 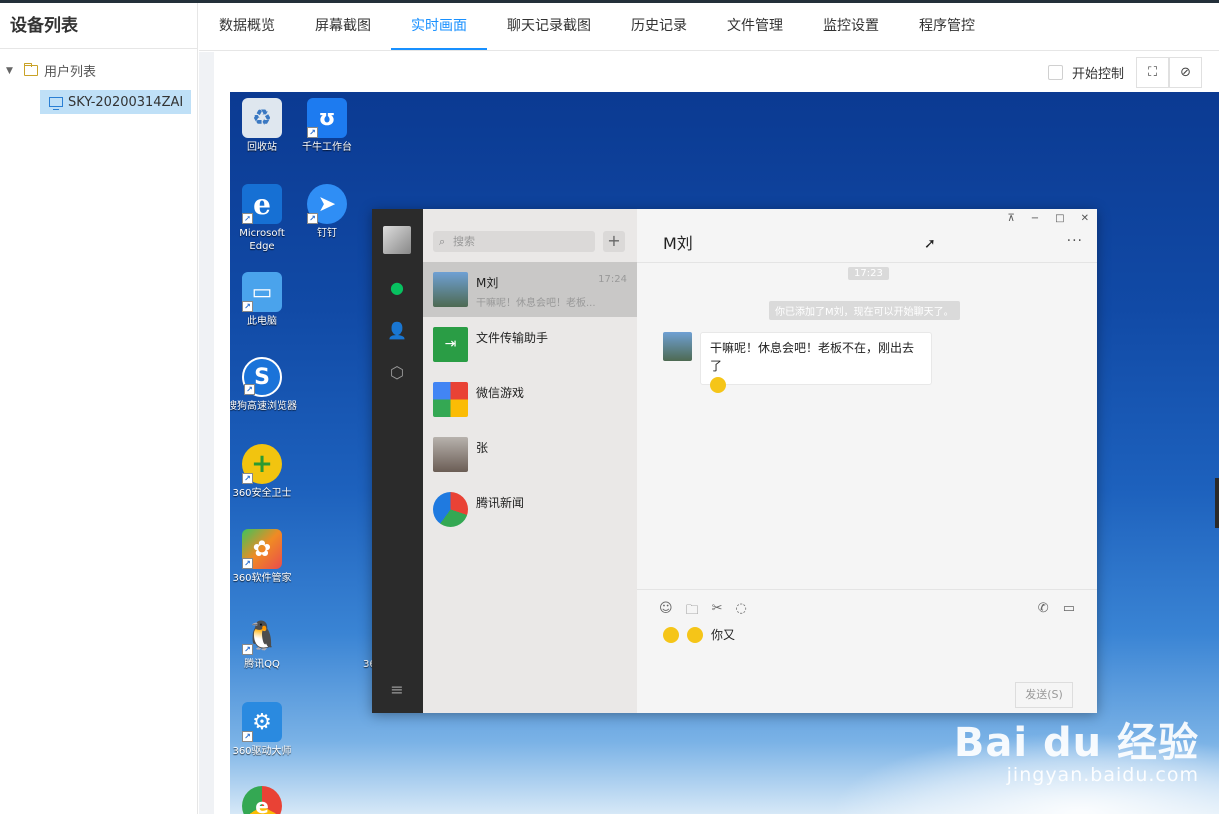 What do you see at coordinates (262, 464) in the screenshot?
I see `360-security-icon: + ↗` at bounding box center [262, 464].